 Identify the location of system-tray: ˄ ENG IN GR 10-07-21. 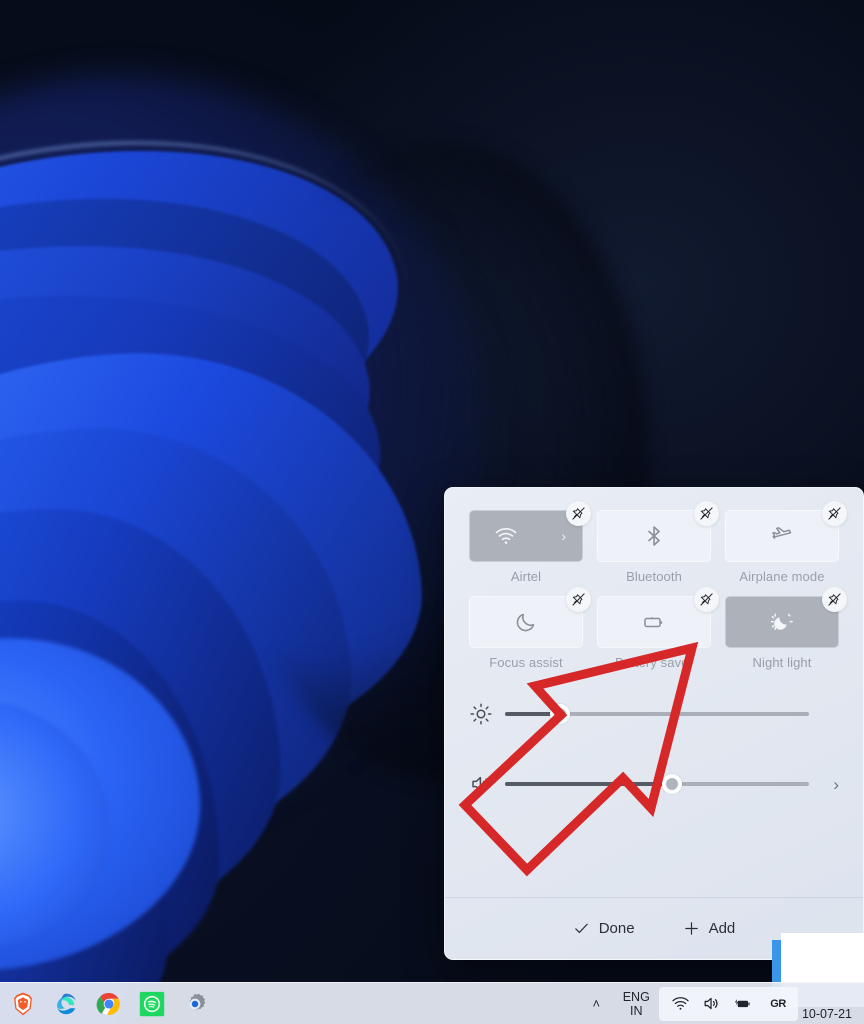
(721, 1003).